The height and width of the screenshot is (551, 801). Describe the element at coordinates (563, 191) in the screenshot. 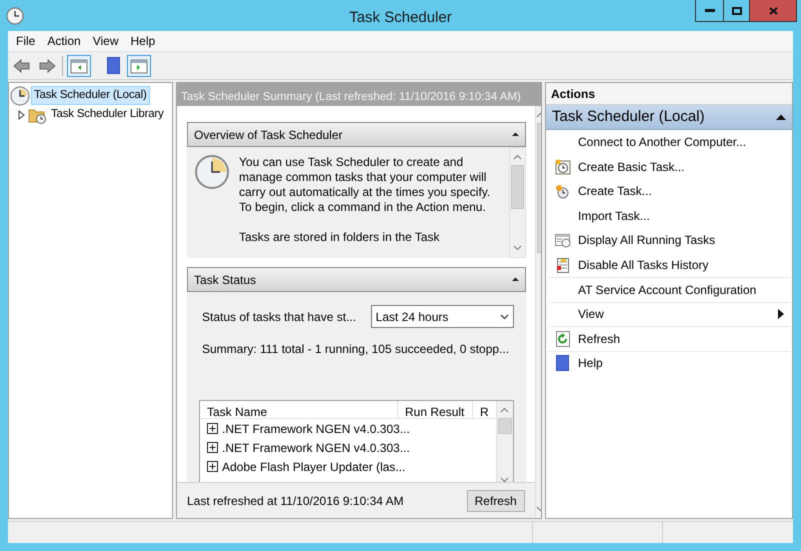

I see `clock-star-icon` at that location.